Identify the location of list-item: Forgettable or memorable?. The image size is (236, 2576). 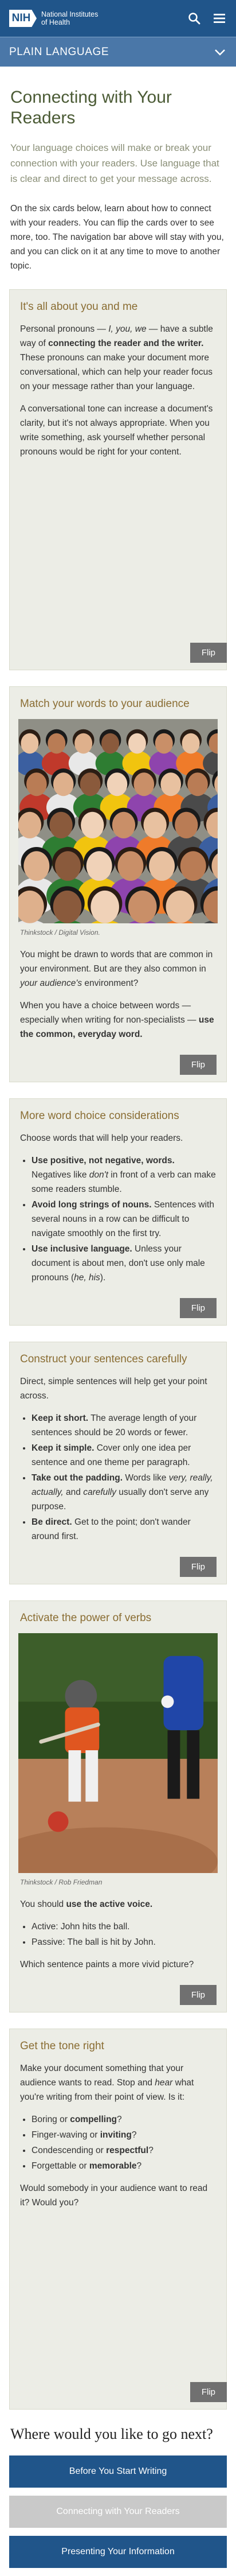
(124, 2166).